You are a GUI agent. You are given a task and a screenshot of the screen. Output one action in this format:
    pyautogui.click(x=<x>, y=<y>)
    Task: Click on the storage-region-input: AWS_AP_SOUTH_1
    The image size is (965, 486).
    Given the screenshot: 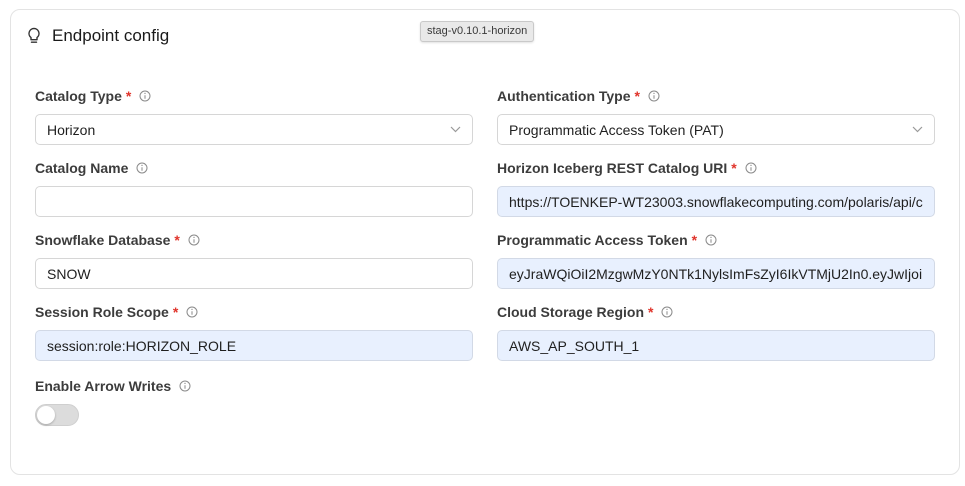 What is the action you would take?
    pyautogui.click(x=716, y=345)
    